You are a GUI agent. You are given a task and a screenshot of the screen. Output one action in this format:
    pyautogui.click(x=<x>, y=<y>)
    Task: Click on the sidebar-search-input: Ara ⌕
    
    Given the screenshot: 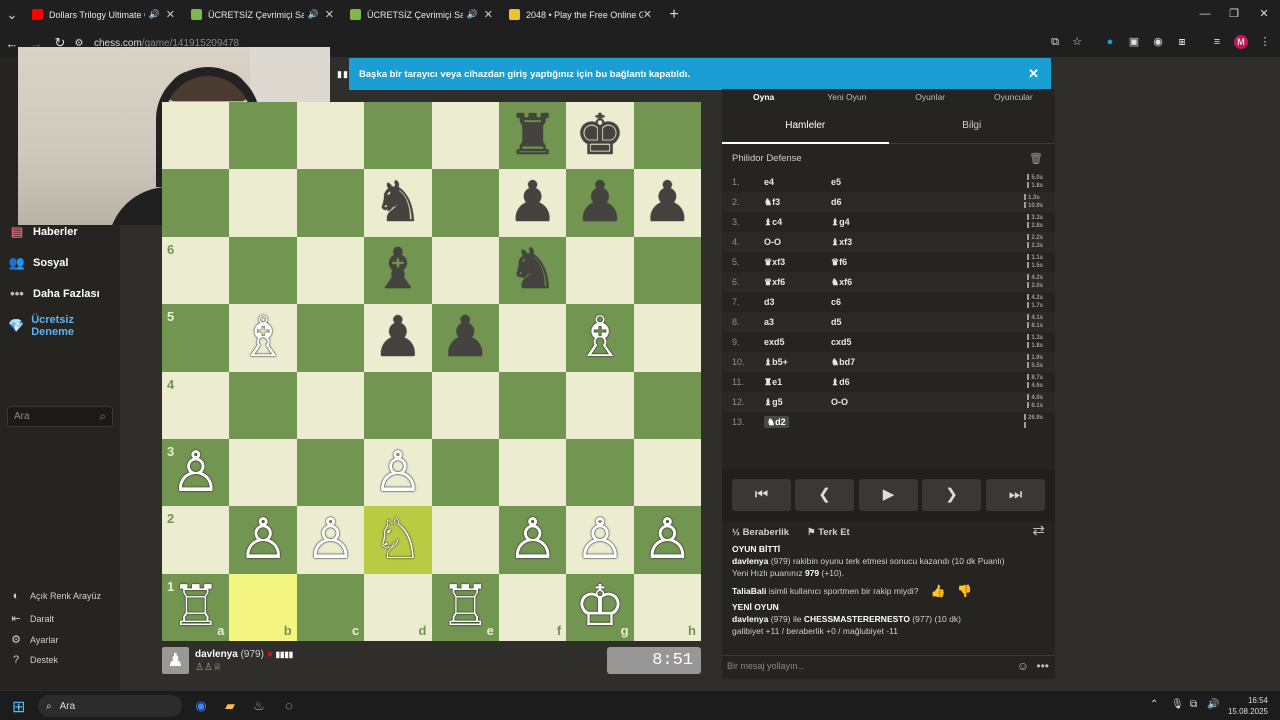 What is the action you would take?
    pyautogui.click(x=60, y=416)
    